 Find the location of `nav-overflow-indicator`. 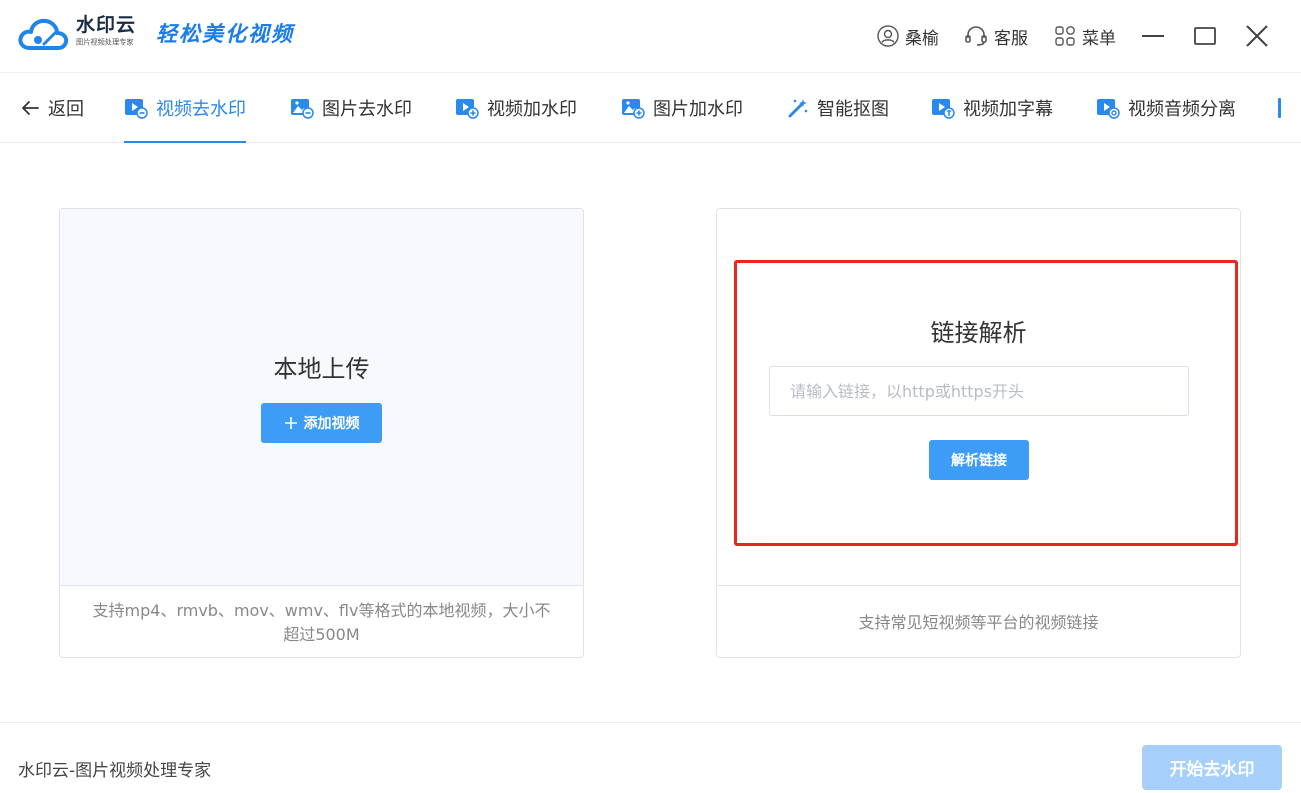

nav-overflow-indicator is located at coordinates (1279, 108).